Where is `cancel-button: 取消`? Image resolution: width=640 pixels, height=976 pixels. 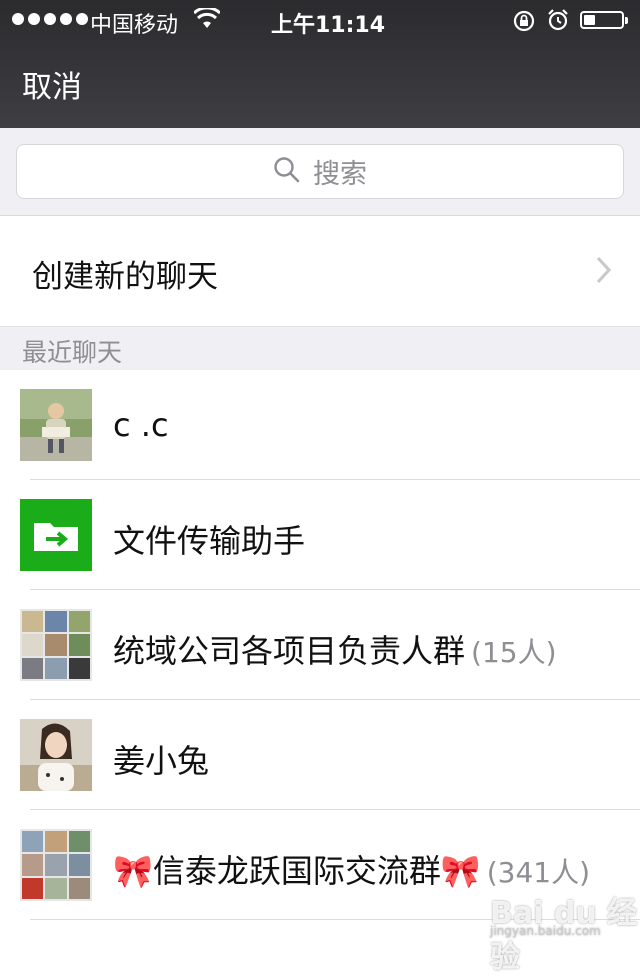
cancel-button: 取消 is located at coordinates (52, 84).